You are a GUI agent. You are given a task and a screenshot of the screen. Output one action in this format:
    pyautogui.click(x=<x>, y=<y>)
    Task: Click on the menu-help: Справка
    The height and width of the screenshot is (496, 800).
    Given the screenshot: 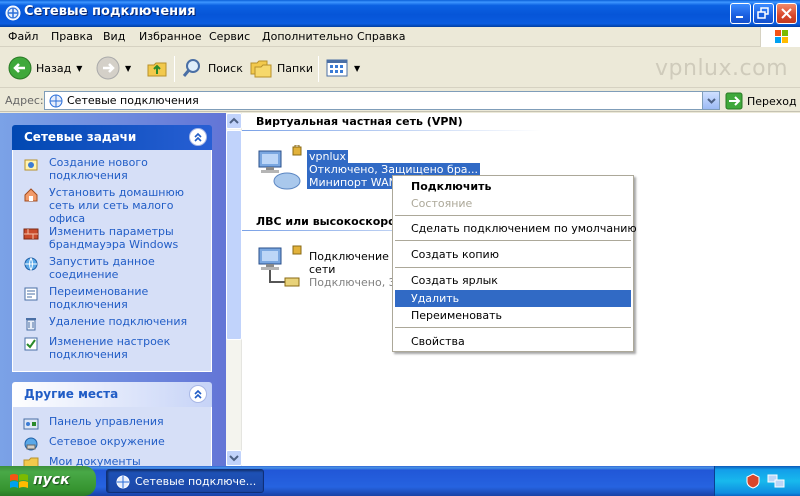 What is the action you would take?
    pyautogui.click(x=381, y=36)
    